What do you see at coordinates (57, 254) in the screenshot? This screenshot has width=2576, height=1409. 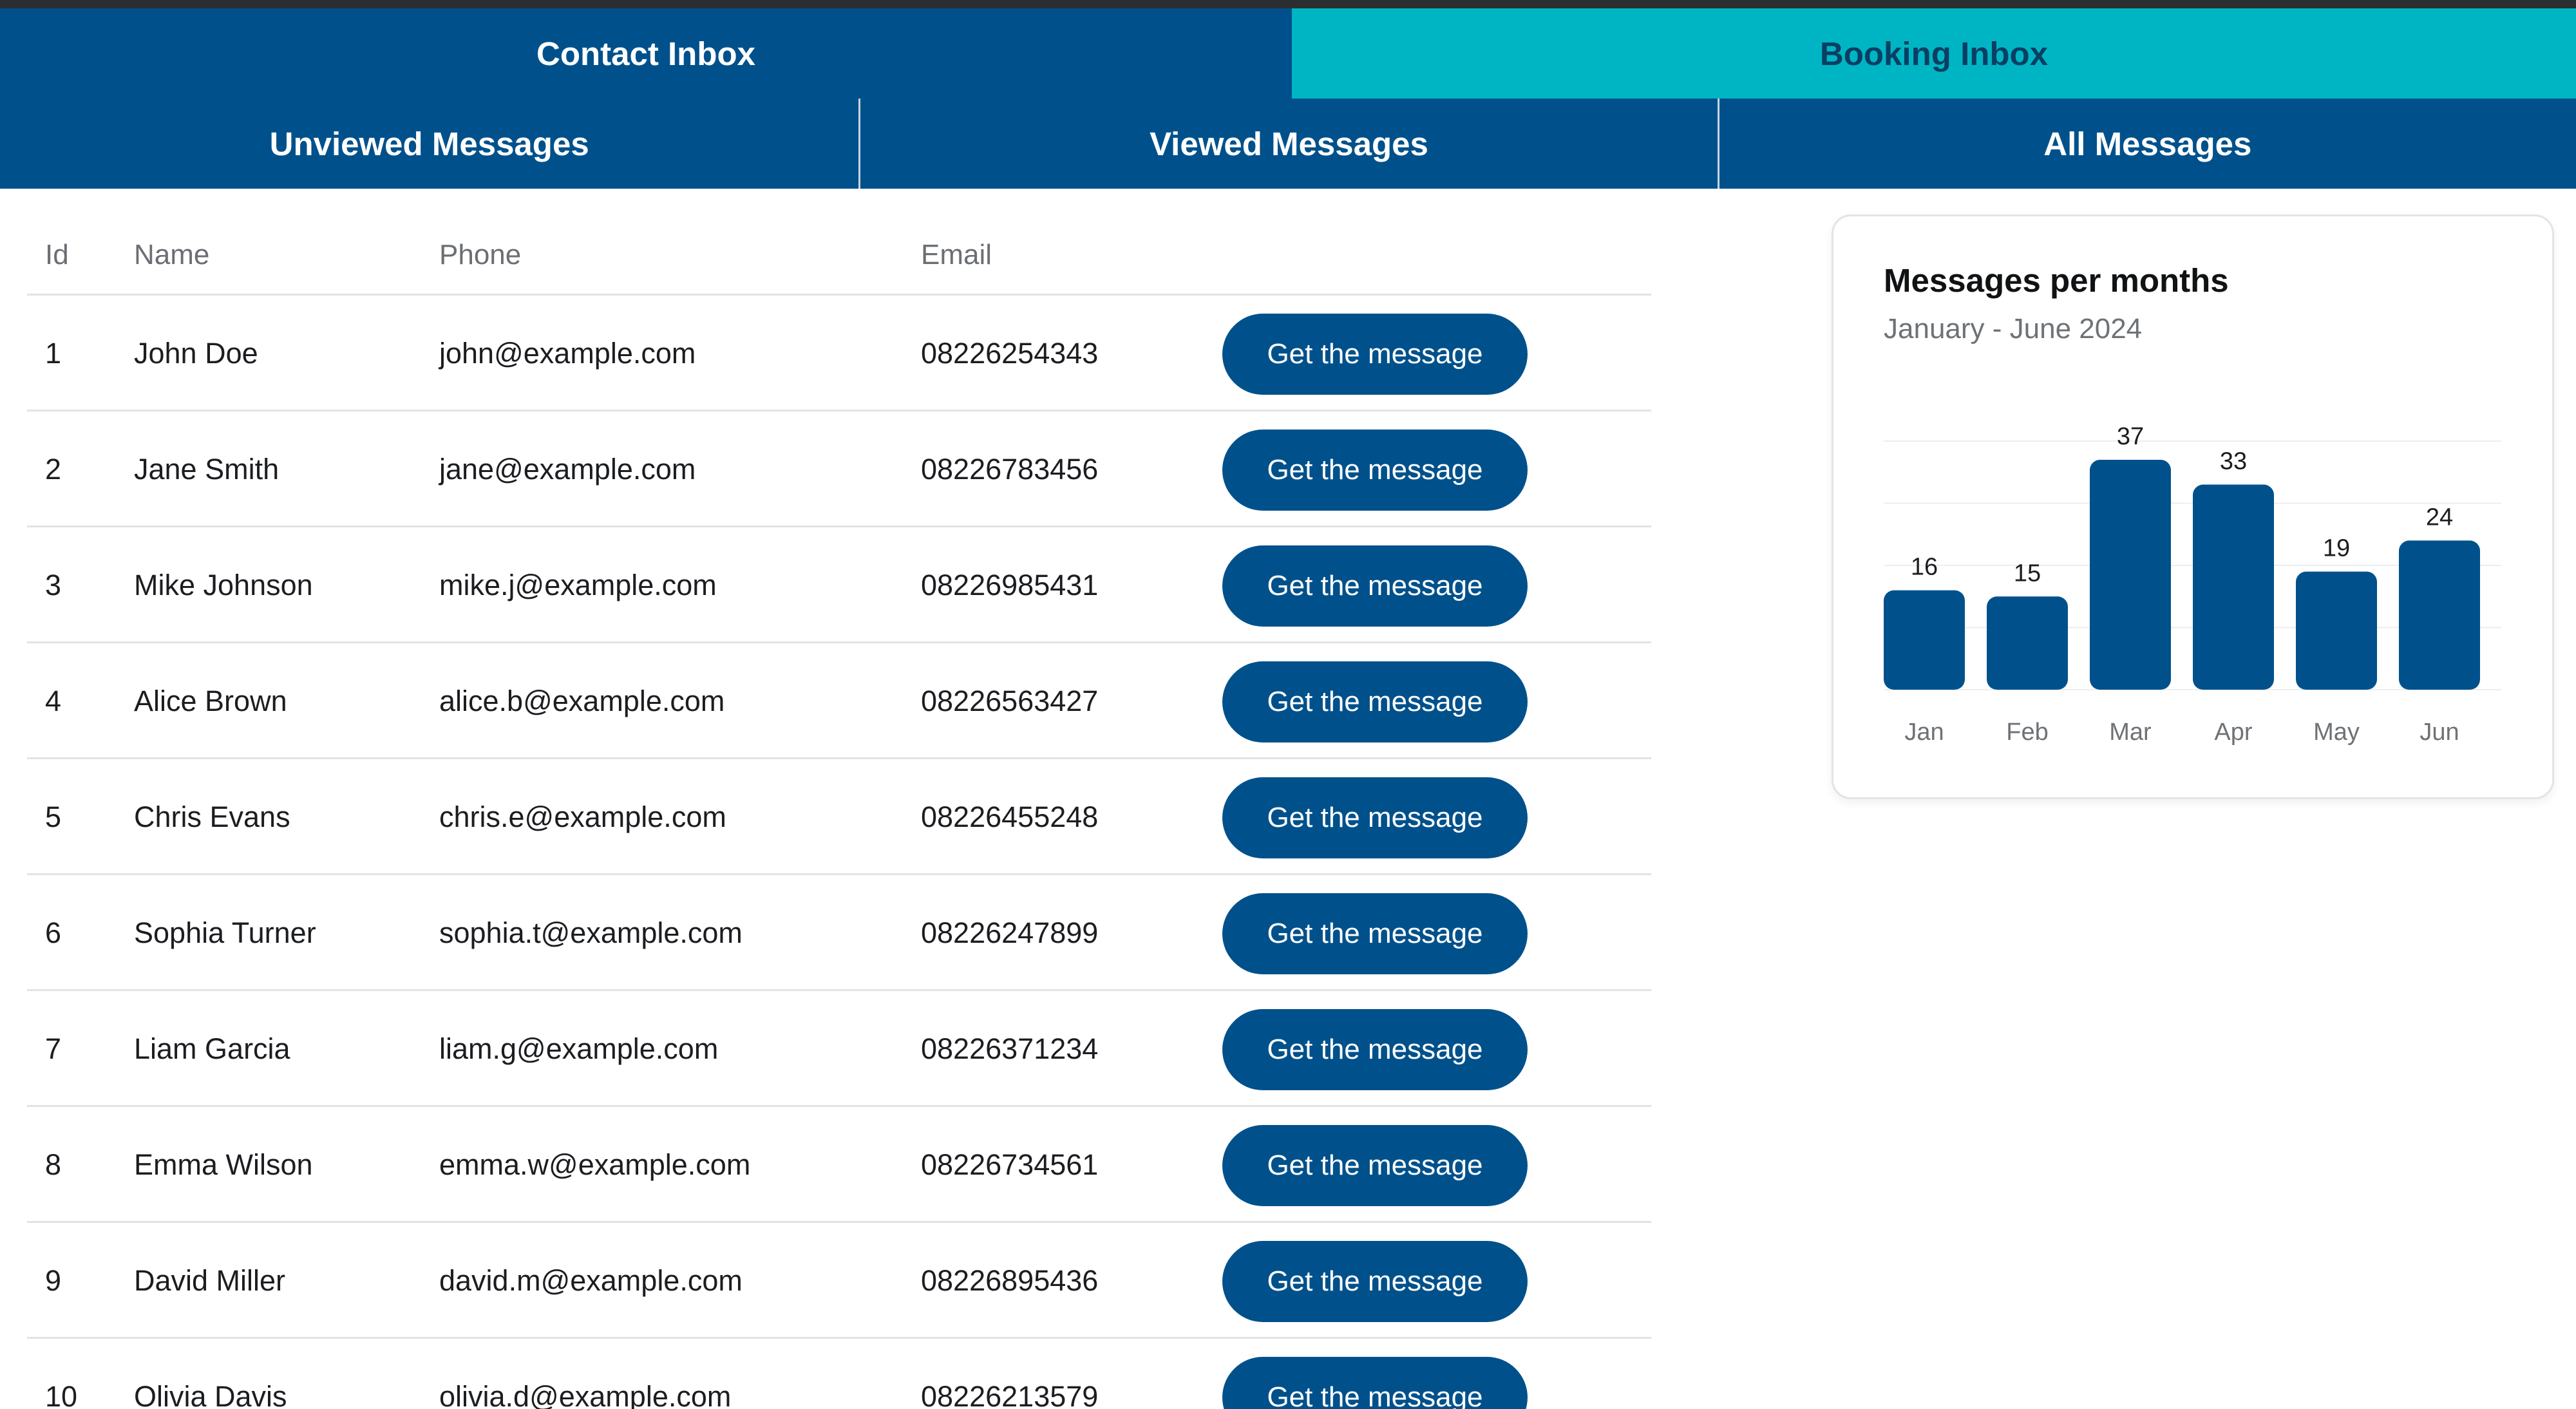 I see `column-header-id: Id` at bounding box center [57, 254].